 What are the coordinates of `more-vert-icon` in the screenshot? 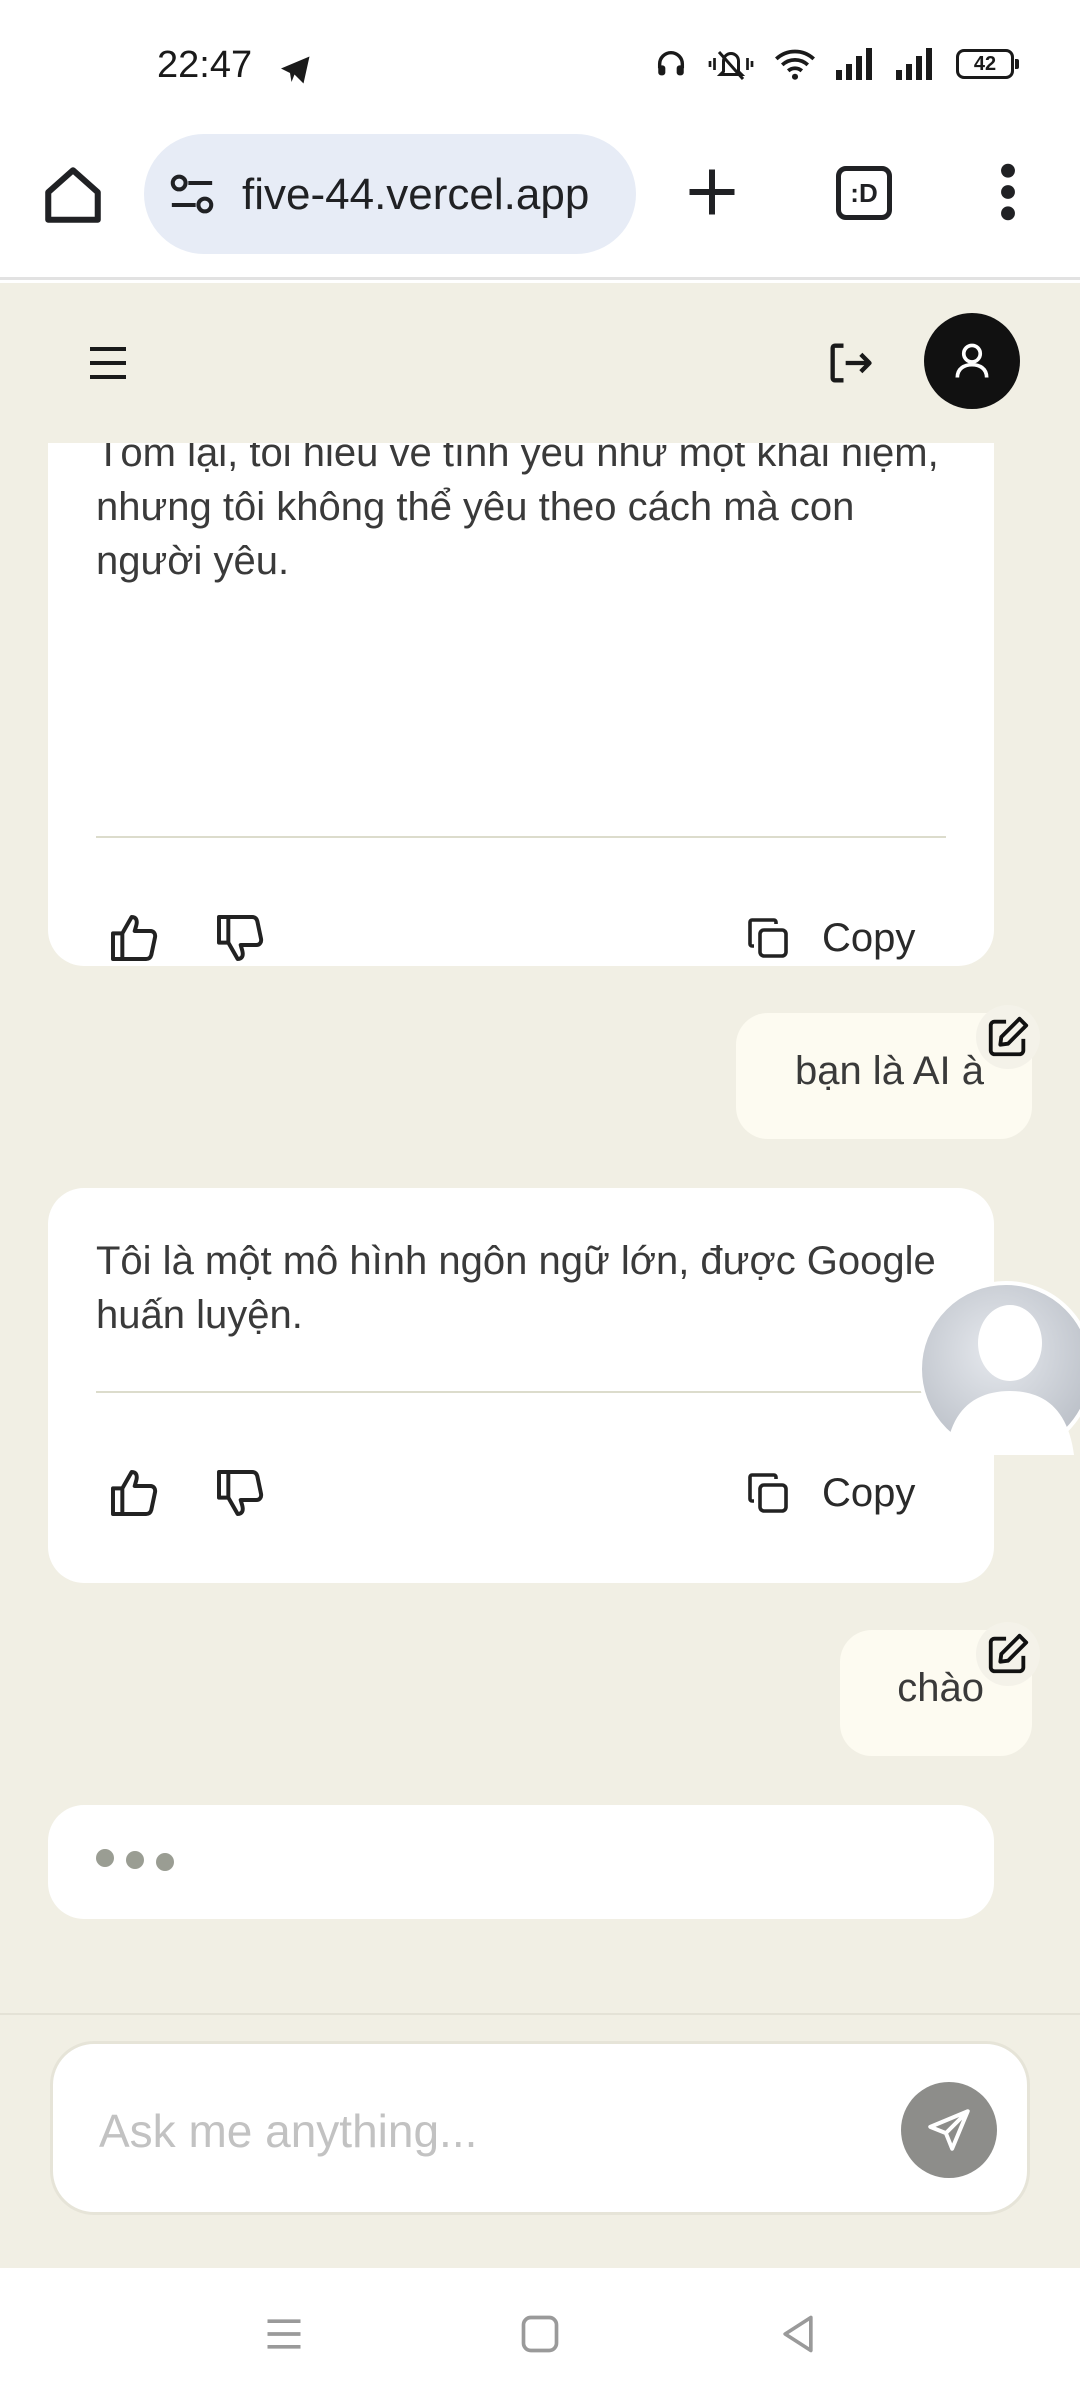 It's located at (1008, 192).